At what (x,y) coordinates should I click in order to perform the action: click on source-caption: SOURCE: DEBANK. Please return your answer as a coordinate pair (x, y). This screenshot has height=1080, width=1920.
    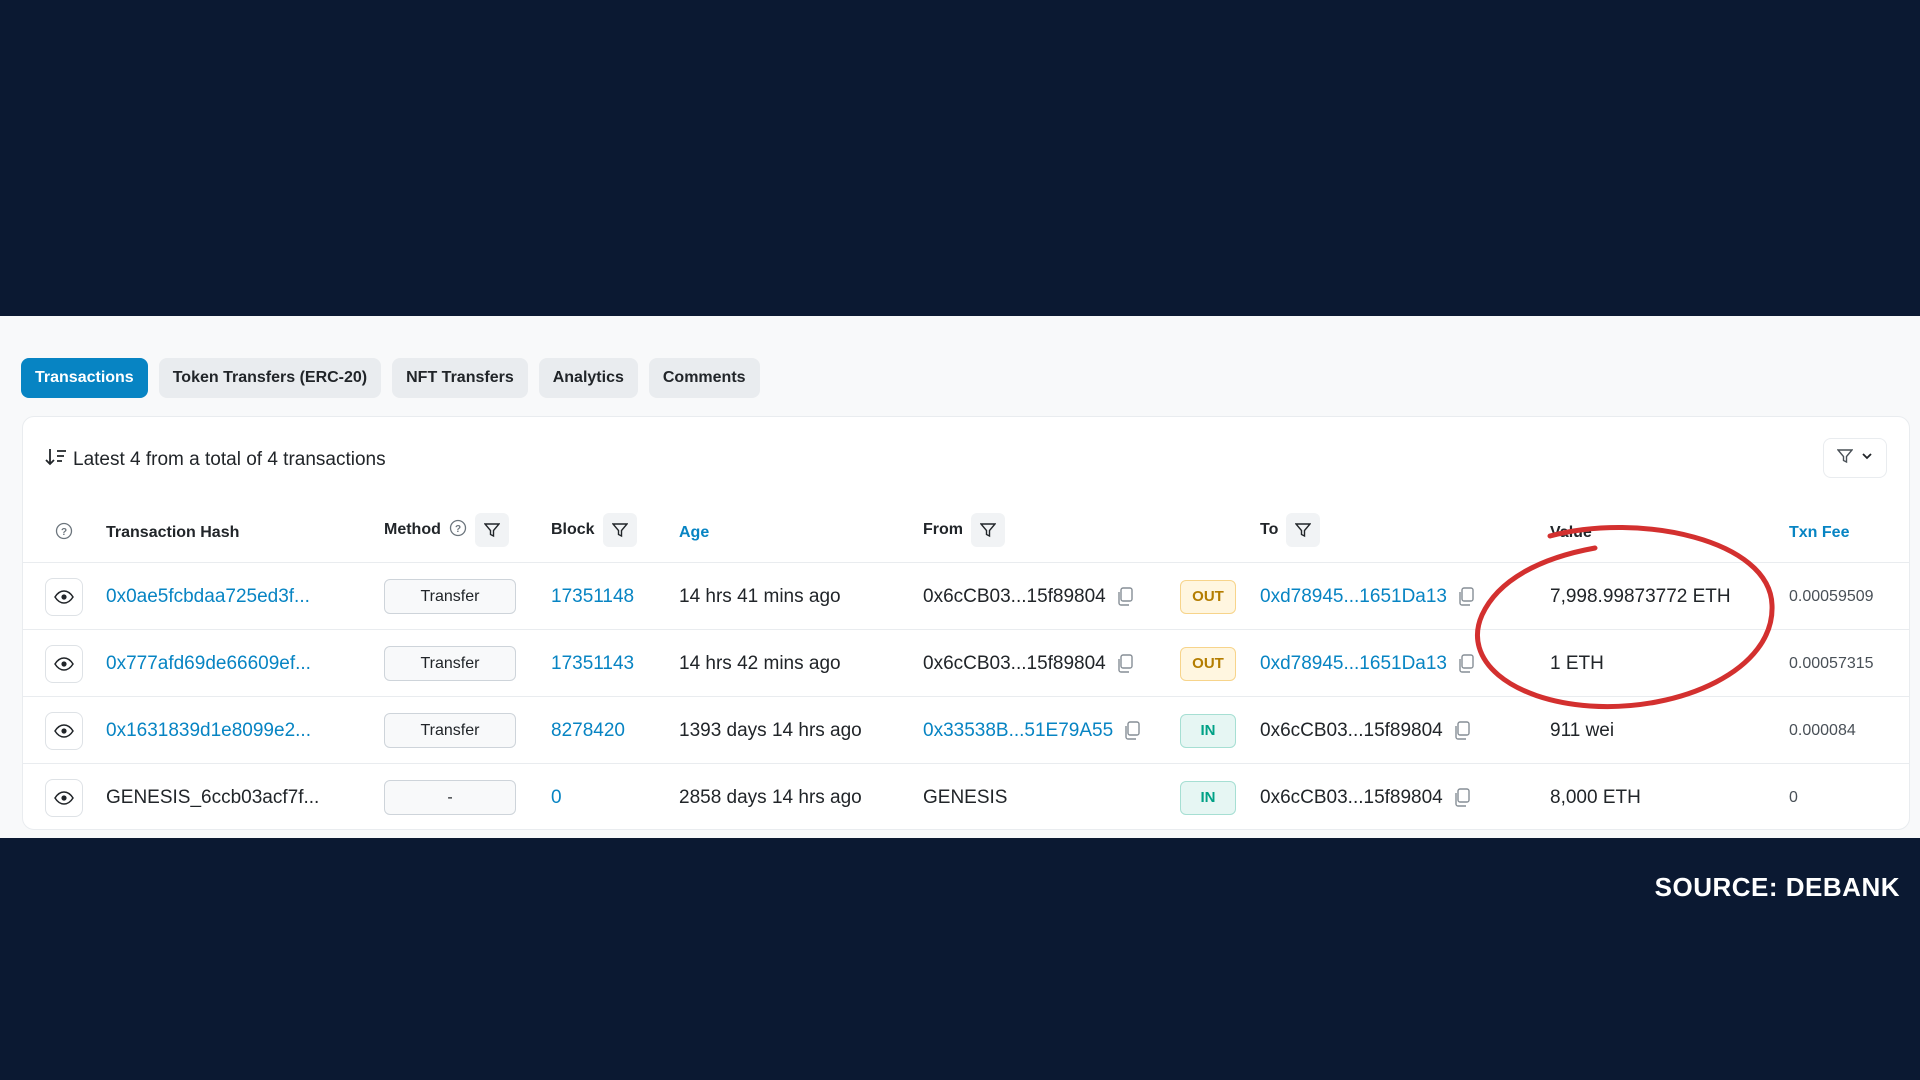
    Looking at the image, I should click on (1777, 887).